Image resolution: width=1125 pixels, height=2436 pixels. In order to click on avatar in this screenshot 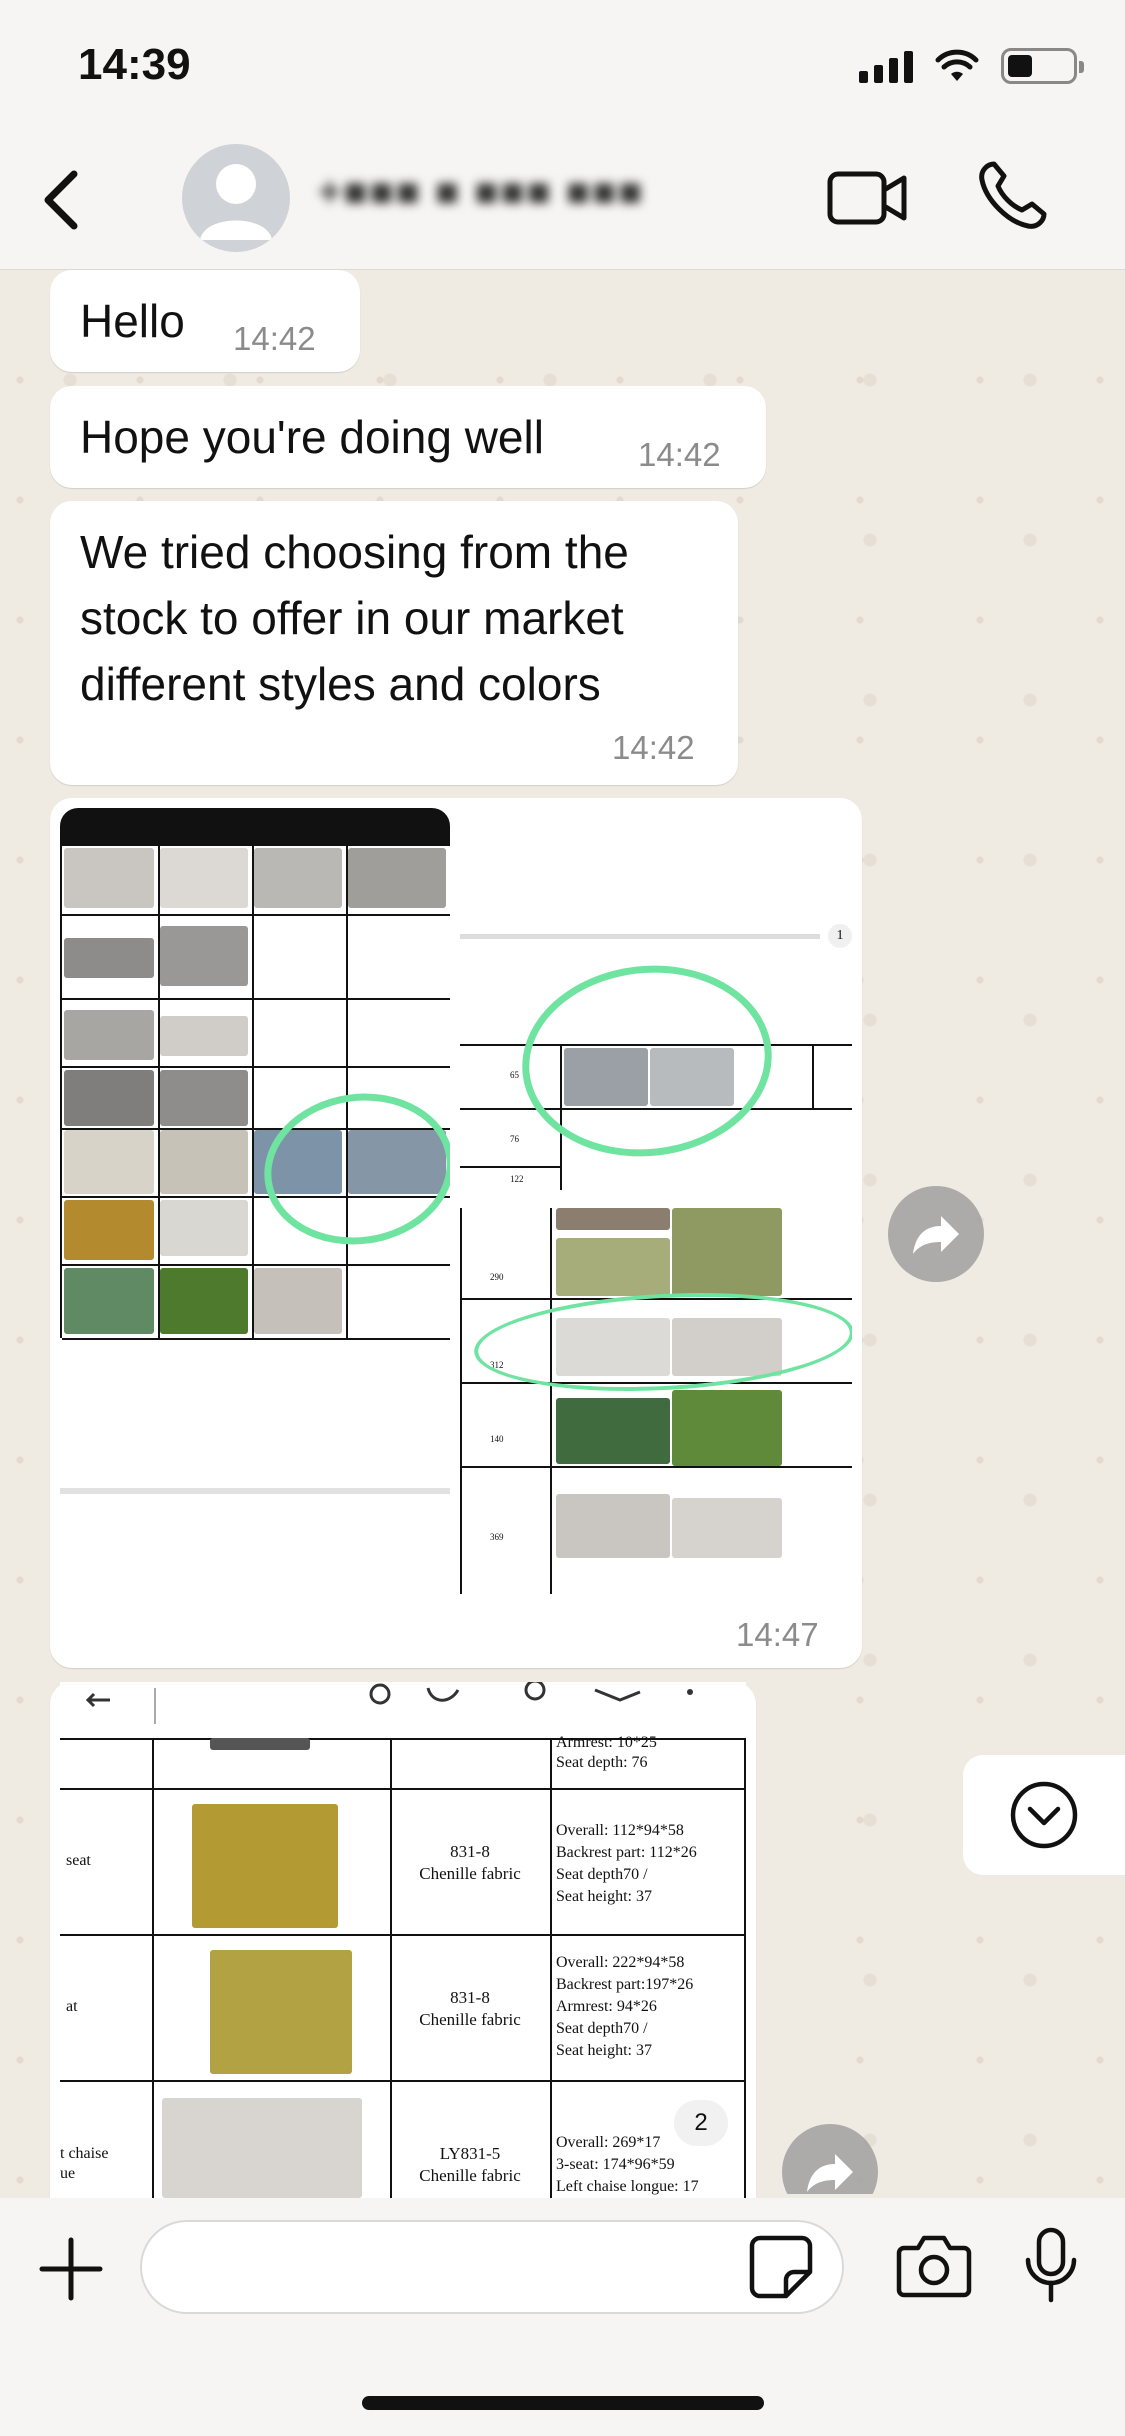, I will do `click(236, 198)`.